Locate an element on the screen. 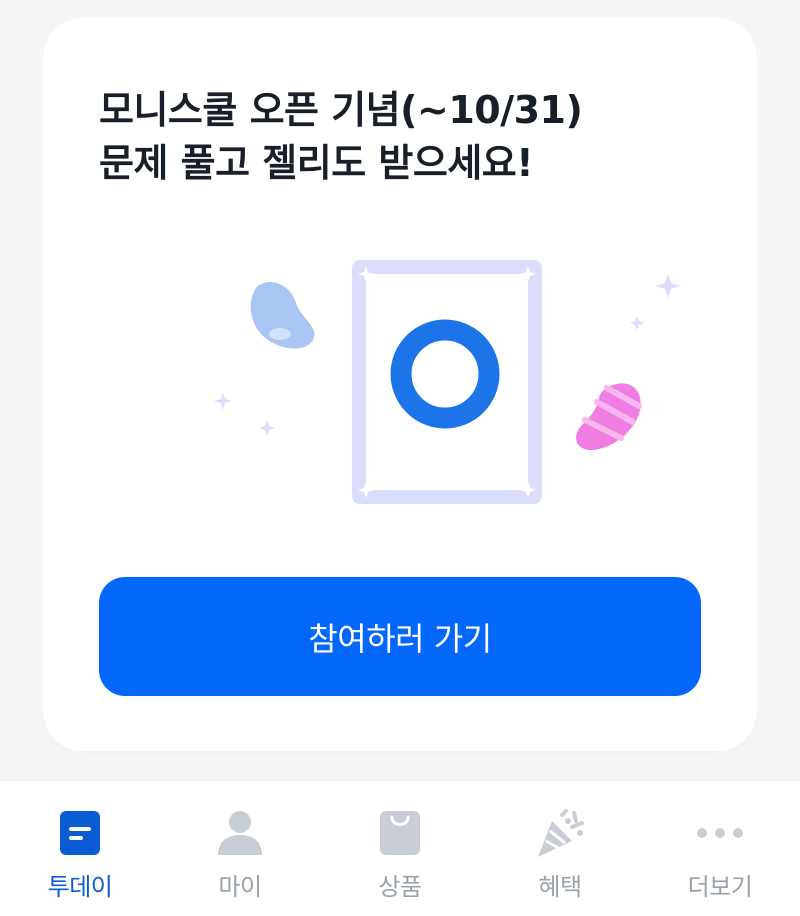 The height and width of the screenshot is (916, 800). more-dots-icon is located at coordinates (720, 833).